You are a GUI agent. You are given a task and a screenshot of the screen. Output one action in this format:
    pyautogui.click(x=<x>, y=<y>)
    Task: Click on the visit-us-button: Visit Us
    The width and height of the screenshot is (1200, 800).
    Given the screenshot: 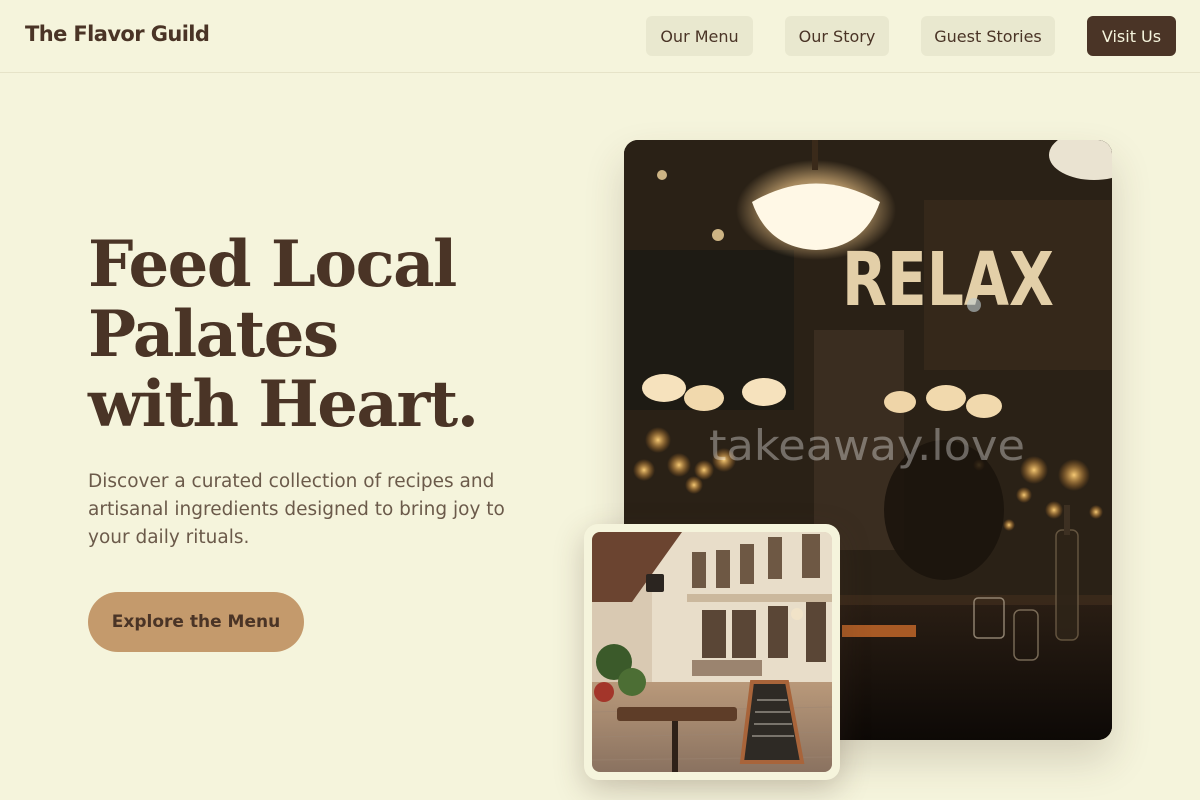 What is the action you would take?
    pyautogui.click(x=1131, y=36)
    